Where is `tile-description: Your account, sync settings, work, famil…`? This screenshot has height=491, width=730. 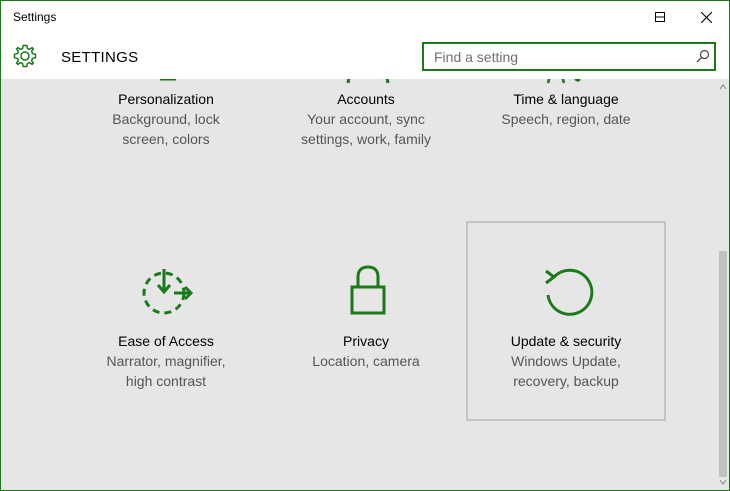
tile-description: Your account, sync settings, work, famil… is located at coordinates (366, 129).